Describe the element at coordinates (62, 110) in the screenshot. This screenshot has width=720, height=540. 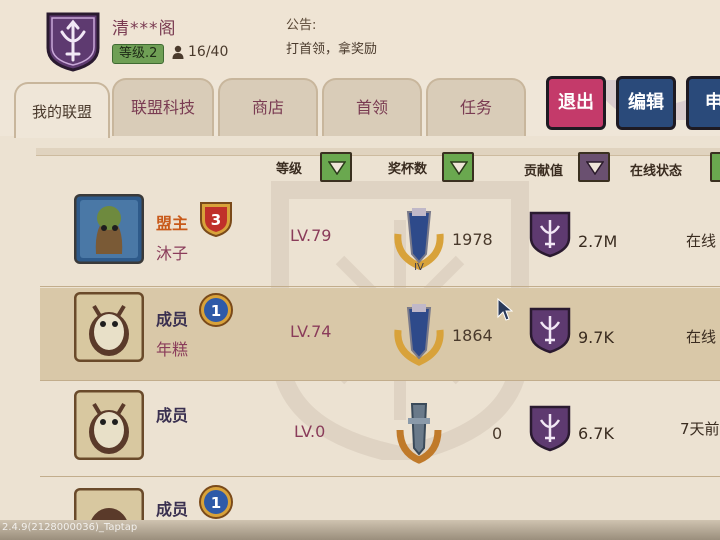
I see `tab-my-alliance: 我的联盟` at that location.